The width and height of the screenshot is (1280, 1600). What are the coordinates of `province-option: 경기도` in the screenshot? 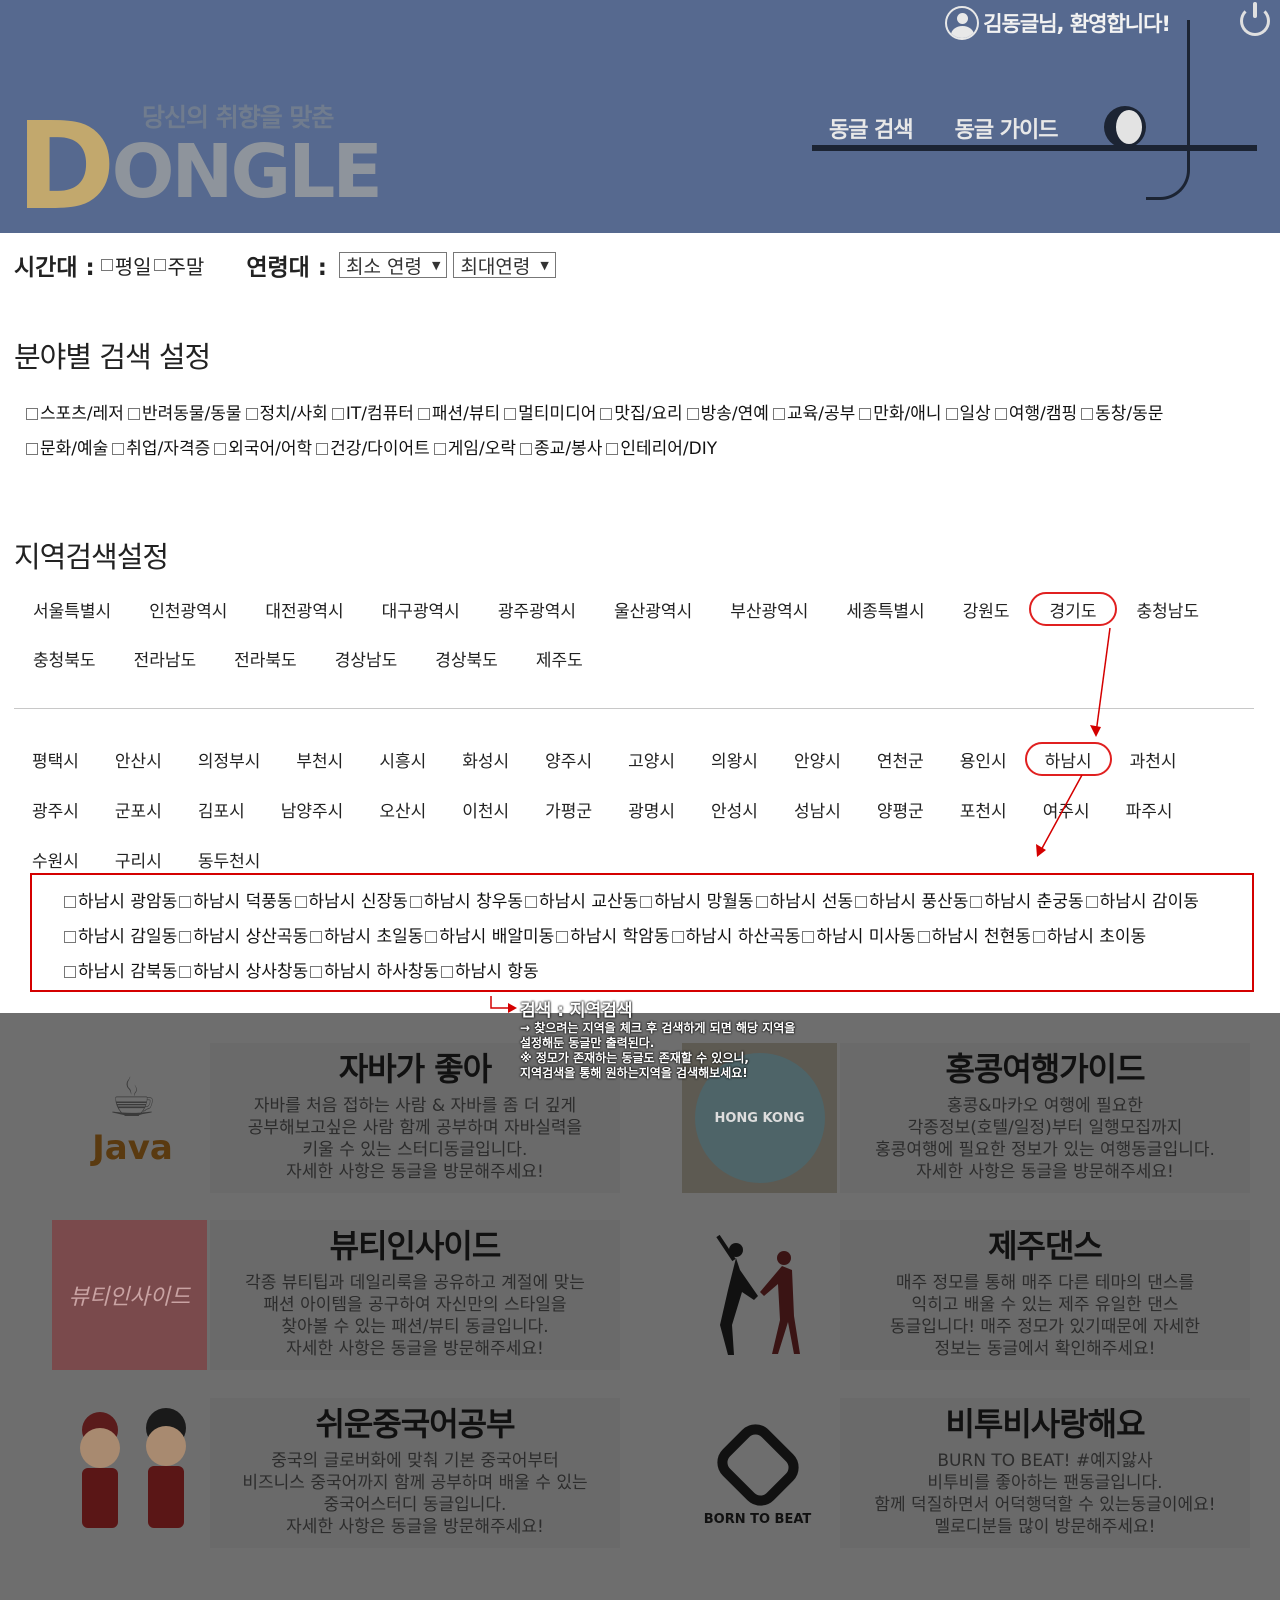 It's located at (1073, 609).